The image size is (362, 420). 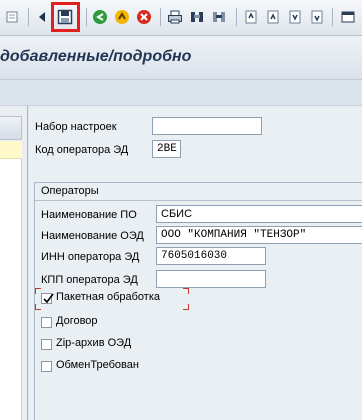 I want to click on back-icon, so click(x=42, y=17).